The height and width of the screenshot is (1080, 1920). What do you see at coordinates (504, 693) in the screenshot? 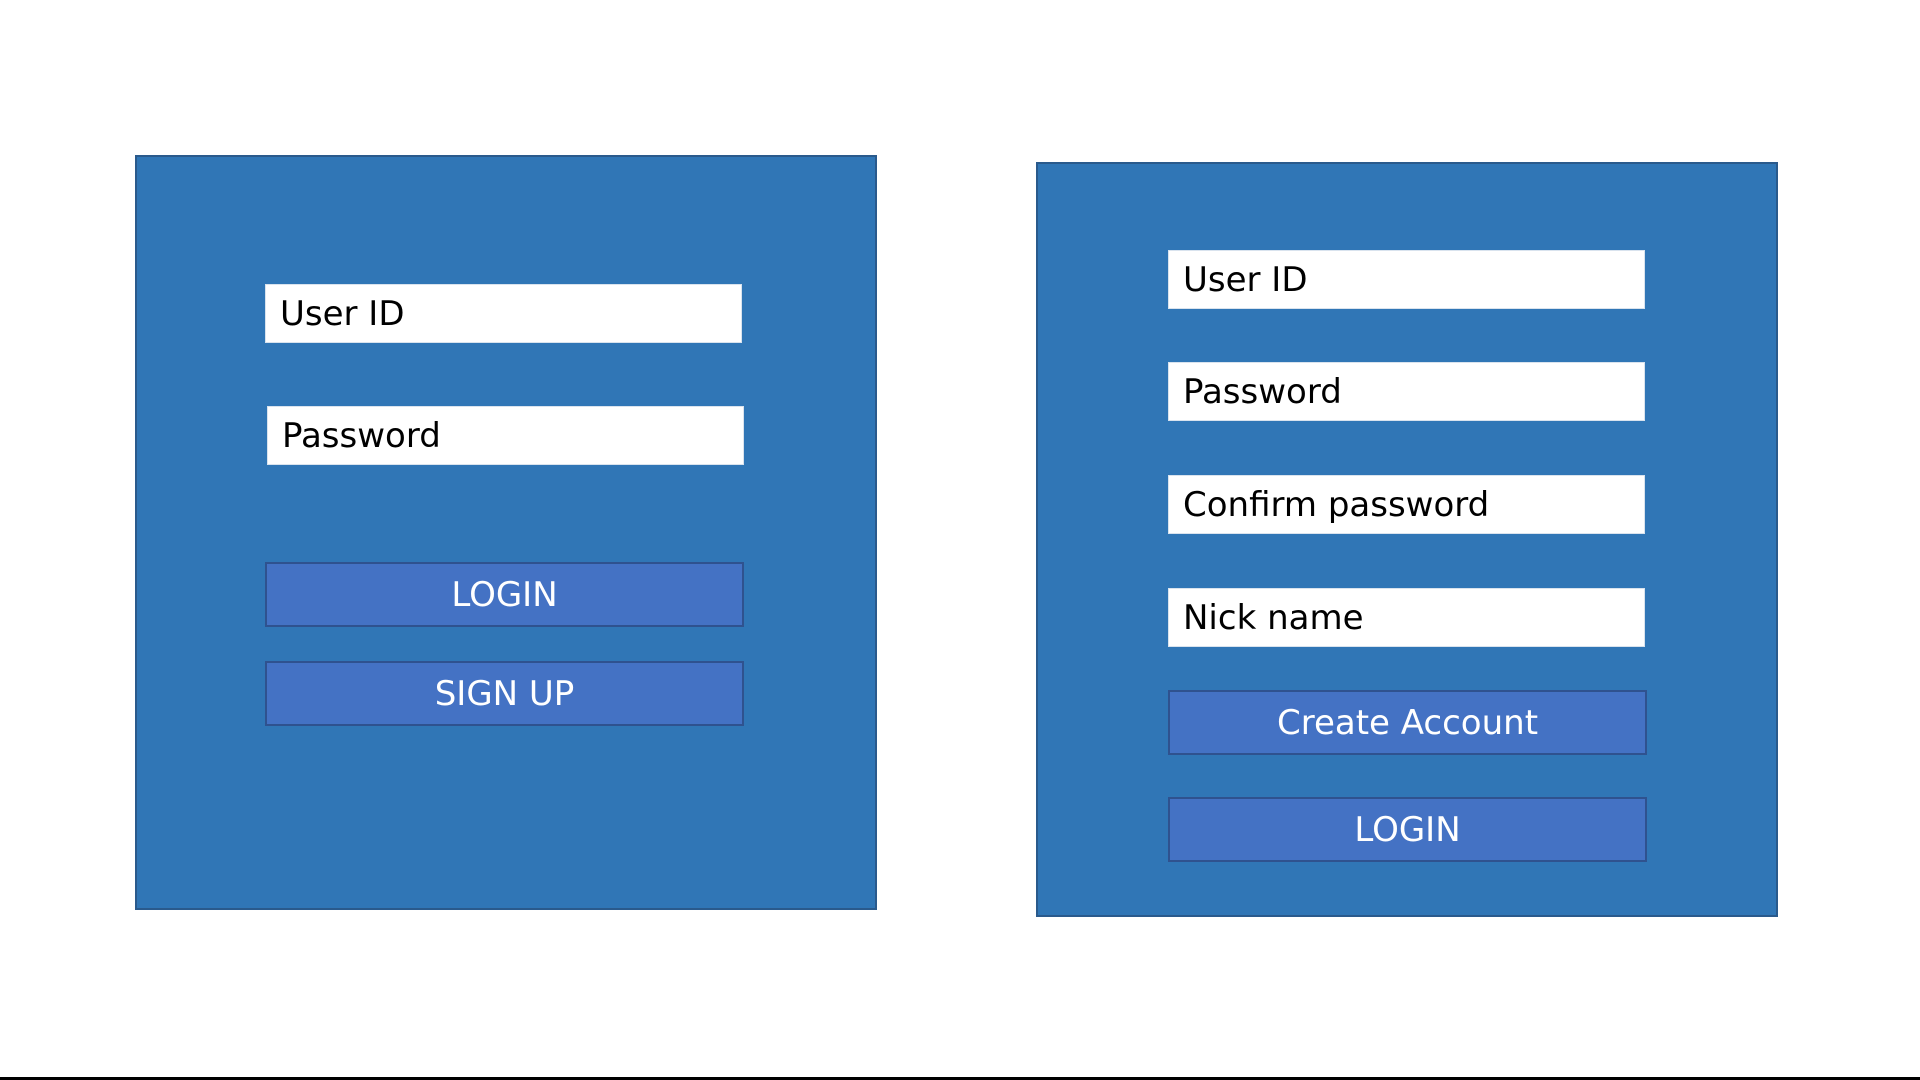
I see `signup-button: SIGN UP` at bounding box center [504, 693].